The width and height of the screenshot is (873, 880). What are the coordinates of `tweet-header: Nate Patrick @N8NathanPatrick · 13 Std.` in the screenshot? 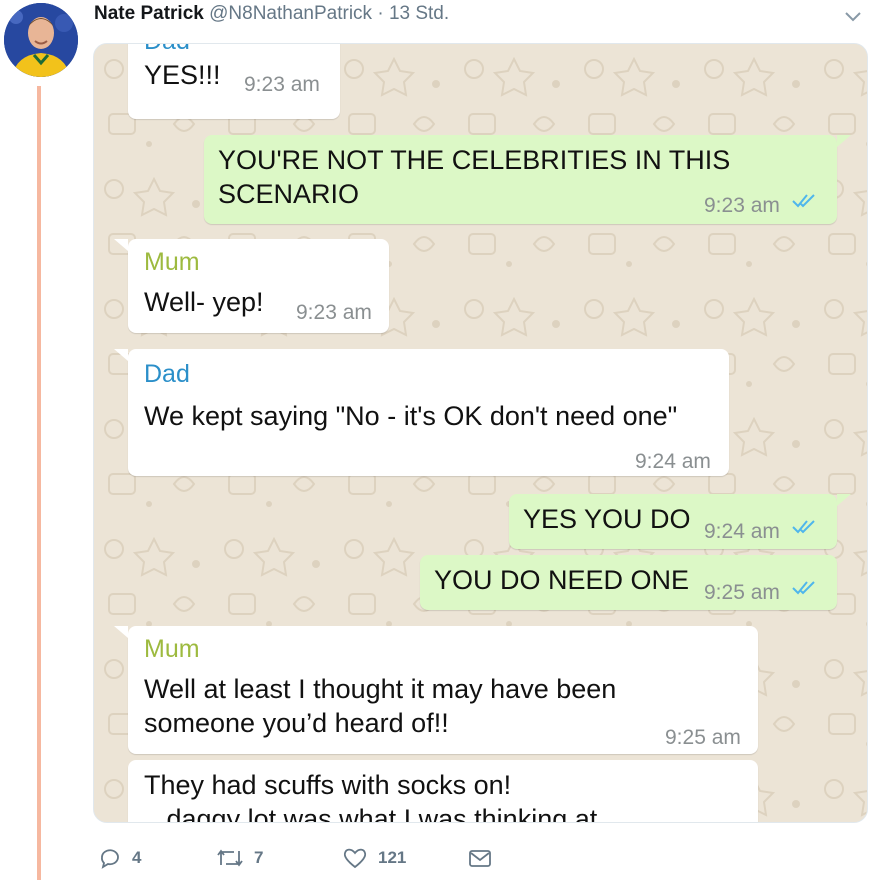 It's located at (271, 14).